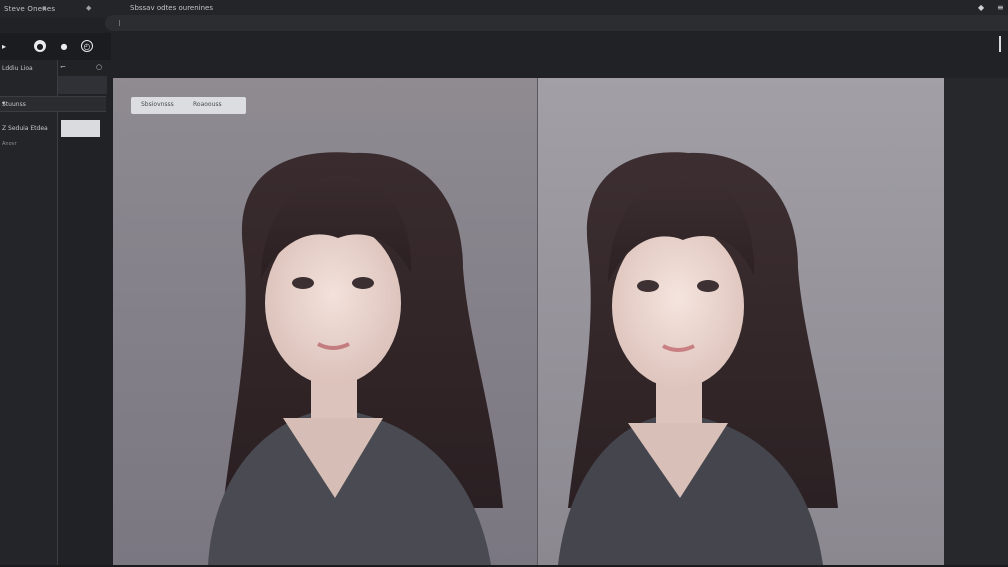 This screenshot has width=1008, height=567. What do you see at coordinates (29, 313) in the screenshot?
I see `left-sidebar` at bounding box center [29, 313].